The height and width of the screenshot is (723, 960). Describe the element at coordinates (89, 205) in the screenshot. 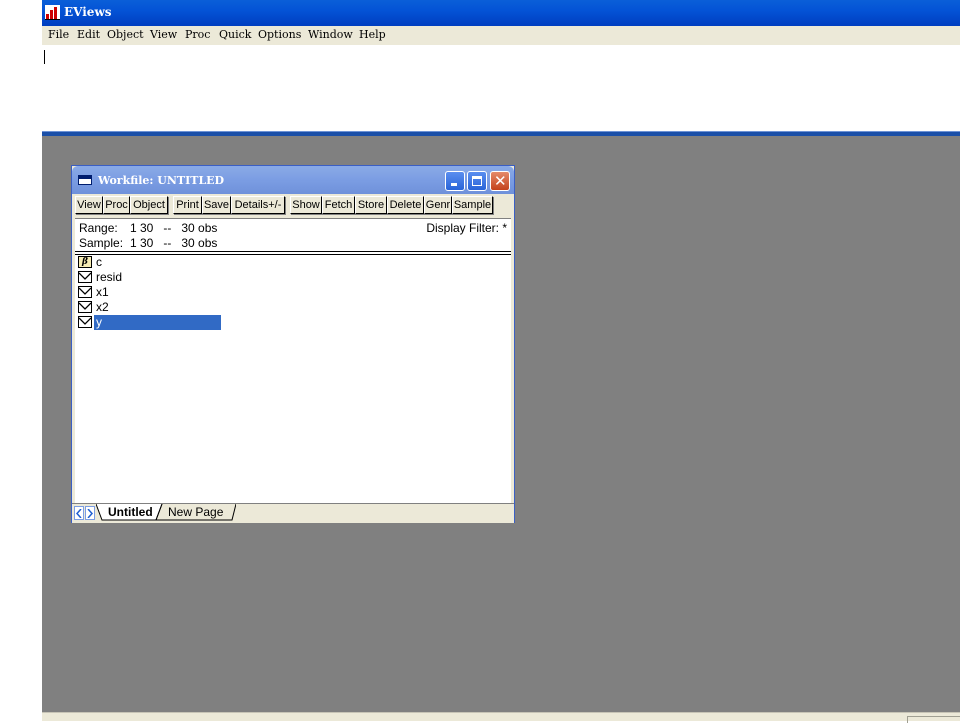

I see `toolbar-view-button: View` at that location.